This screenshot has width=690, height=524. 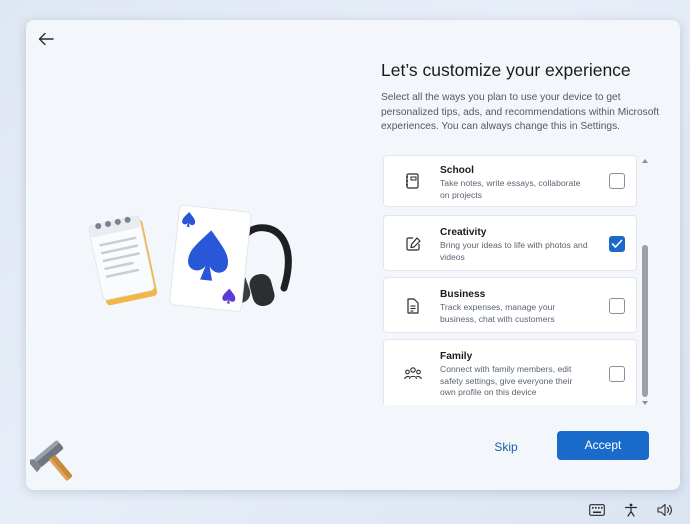 I want to click on accessibility-tray-button, so click(x=631, y=510).